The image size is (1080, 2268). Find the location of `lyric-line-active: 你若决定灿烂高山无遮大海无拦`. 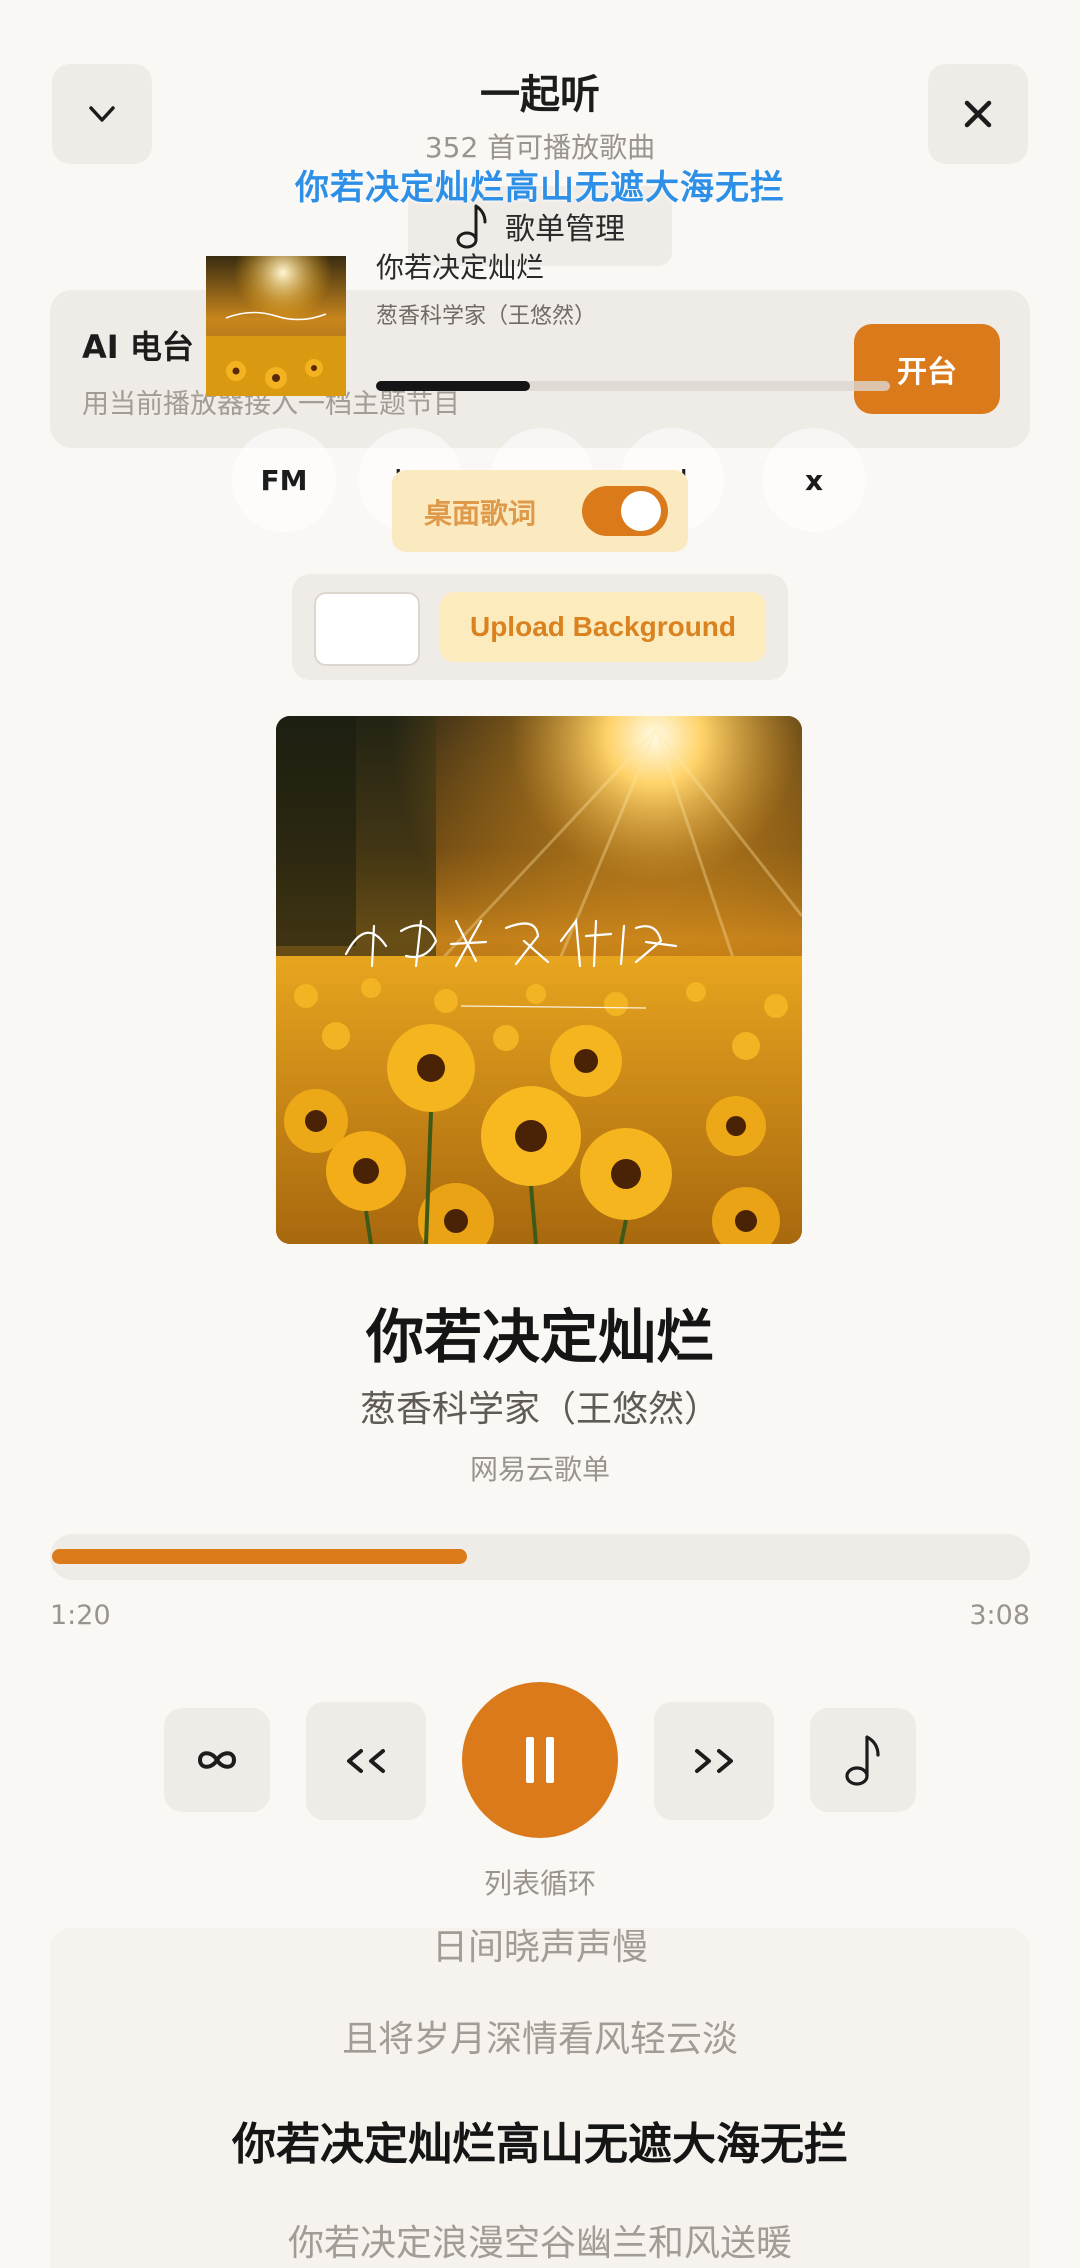

lyric-line-active: 你若决定灿烂高山无遮大海无拦 is located at coordinates (540, 2144).